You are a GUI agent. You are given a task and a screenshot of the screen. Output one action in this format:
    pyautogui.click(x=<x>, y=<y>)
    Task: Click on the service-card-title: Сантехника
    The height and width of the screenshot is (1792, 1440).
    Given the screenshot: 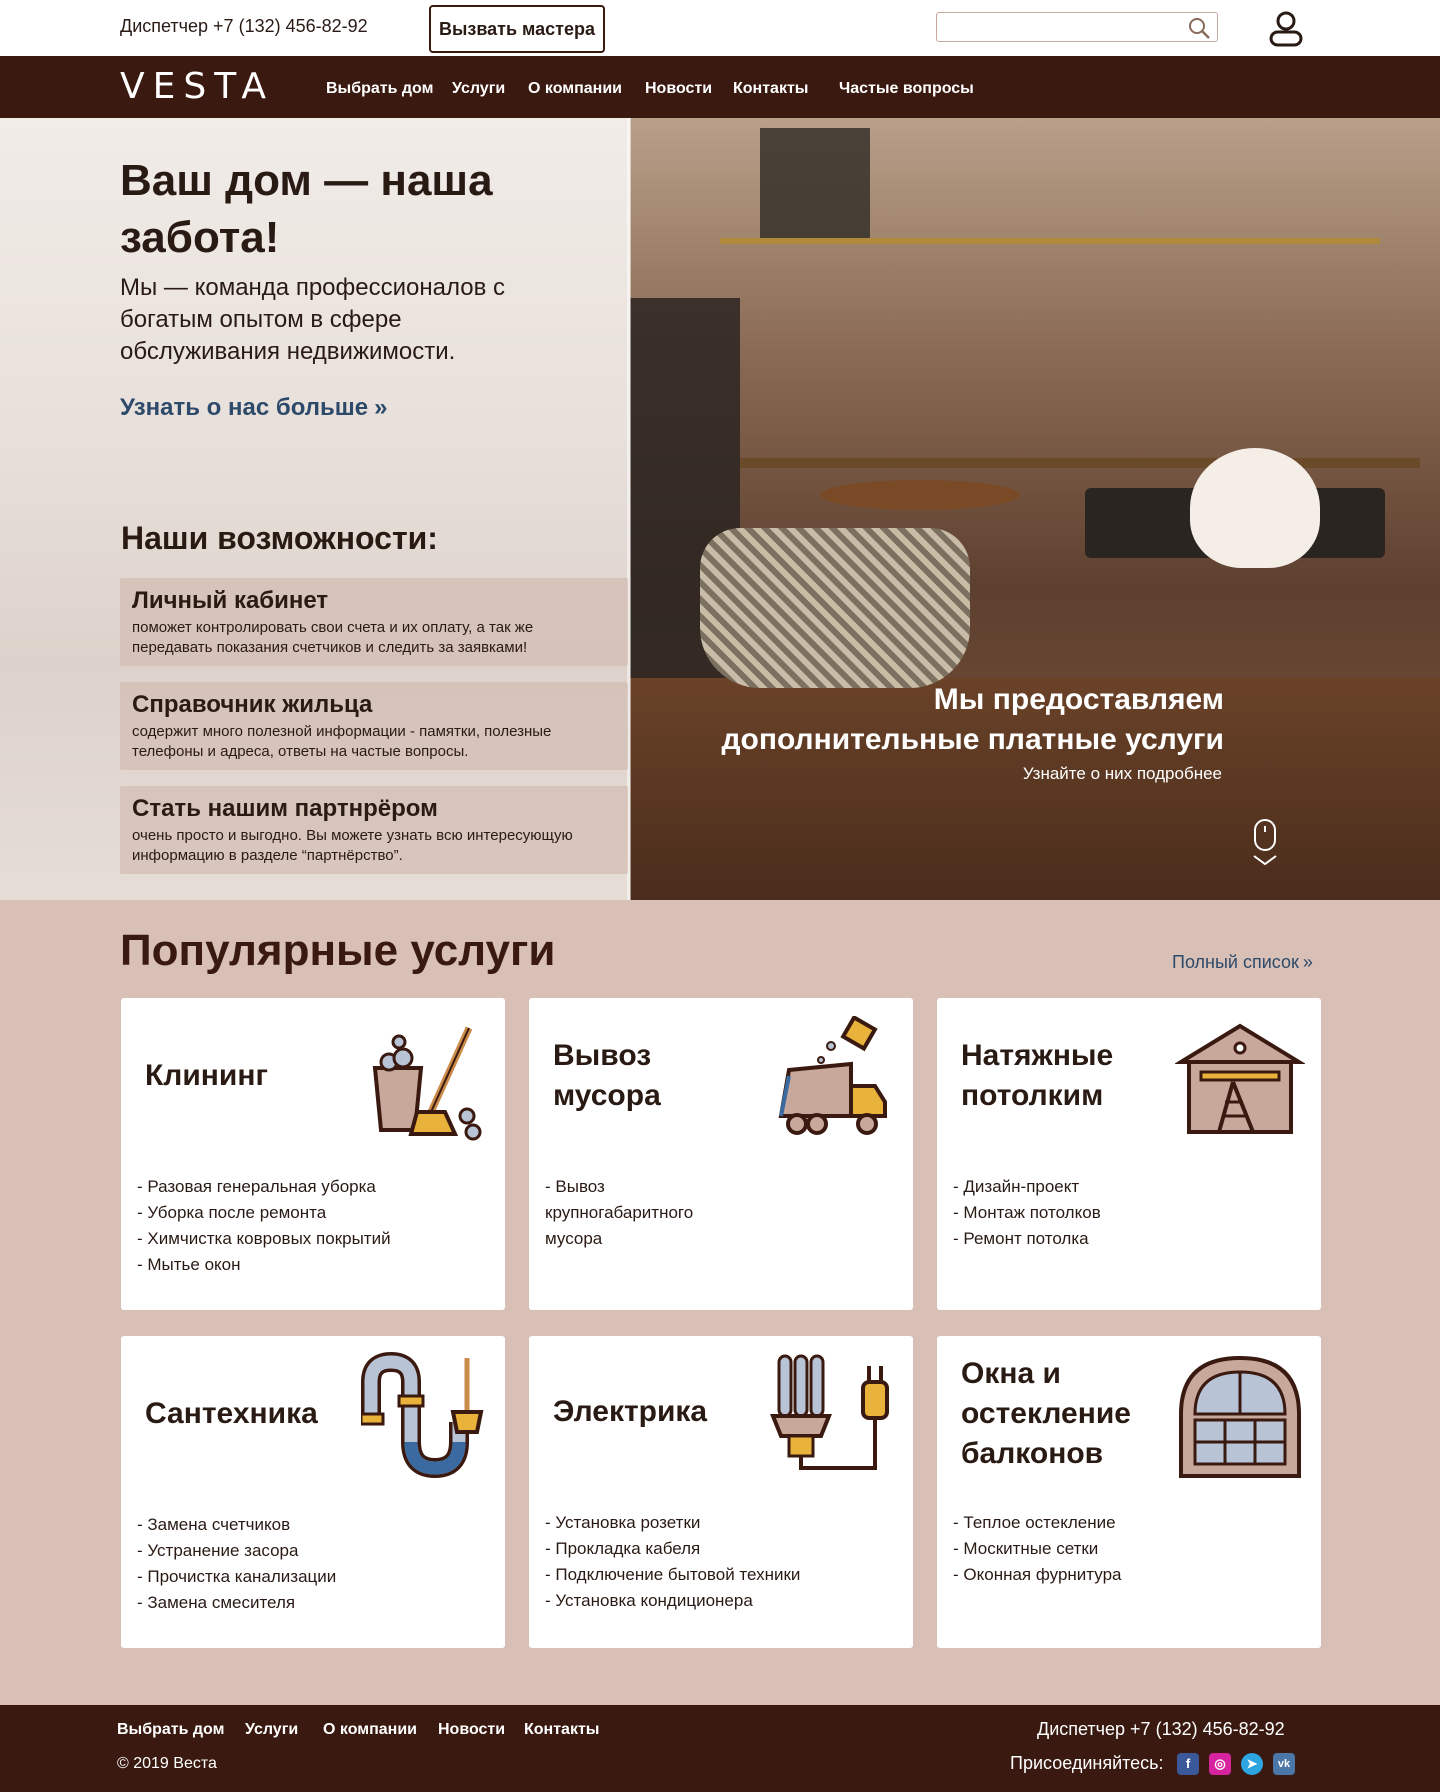 What is the action you would take?
    pyautogui.click(x=231, y=1413)
    